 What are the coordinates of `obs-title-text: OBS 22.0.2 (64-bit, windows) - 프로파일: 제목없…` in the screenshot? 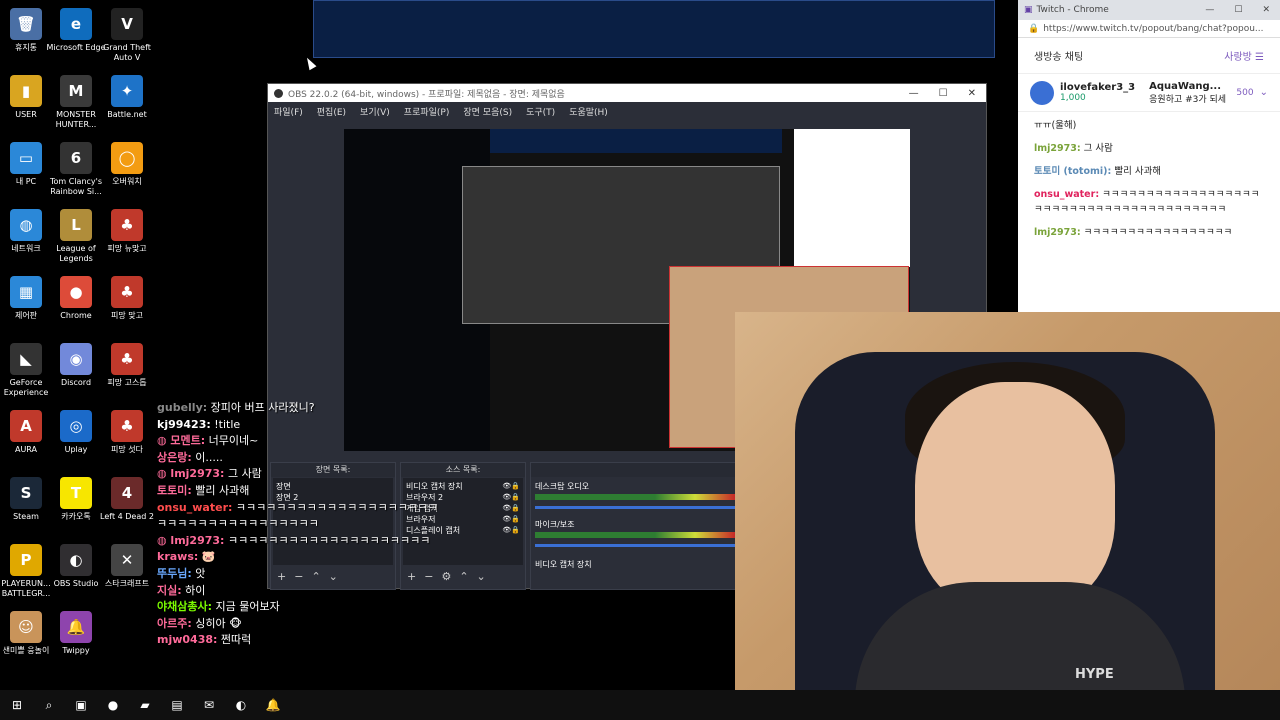 It's located at (426, 94).